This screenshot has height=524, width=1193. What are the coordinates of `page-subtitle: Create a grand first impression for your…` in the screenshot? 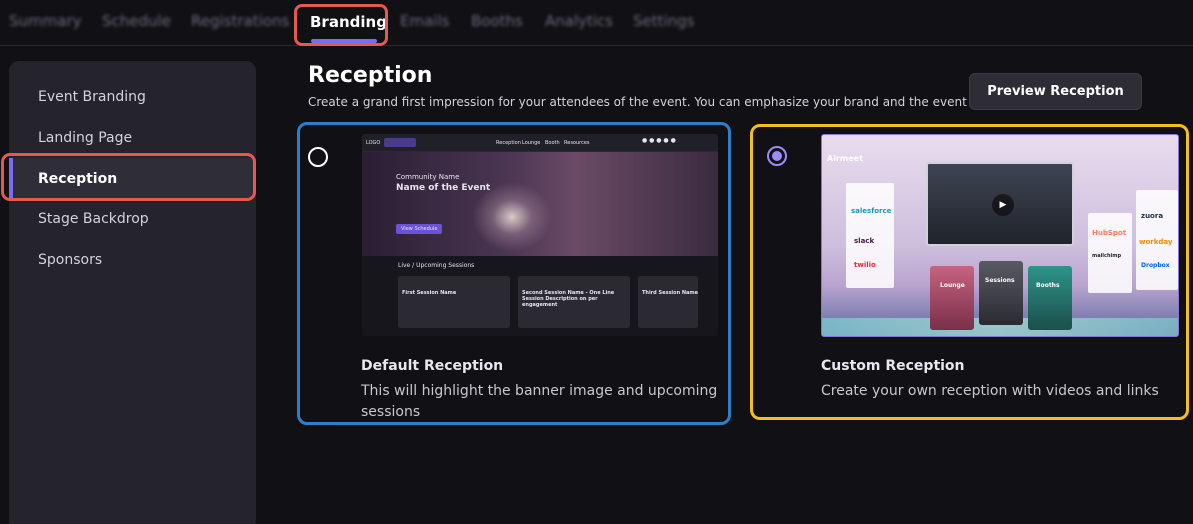 It's located at (655, 102).